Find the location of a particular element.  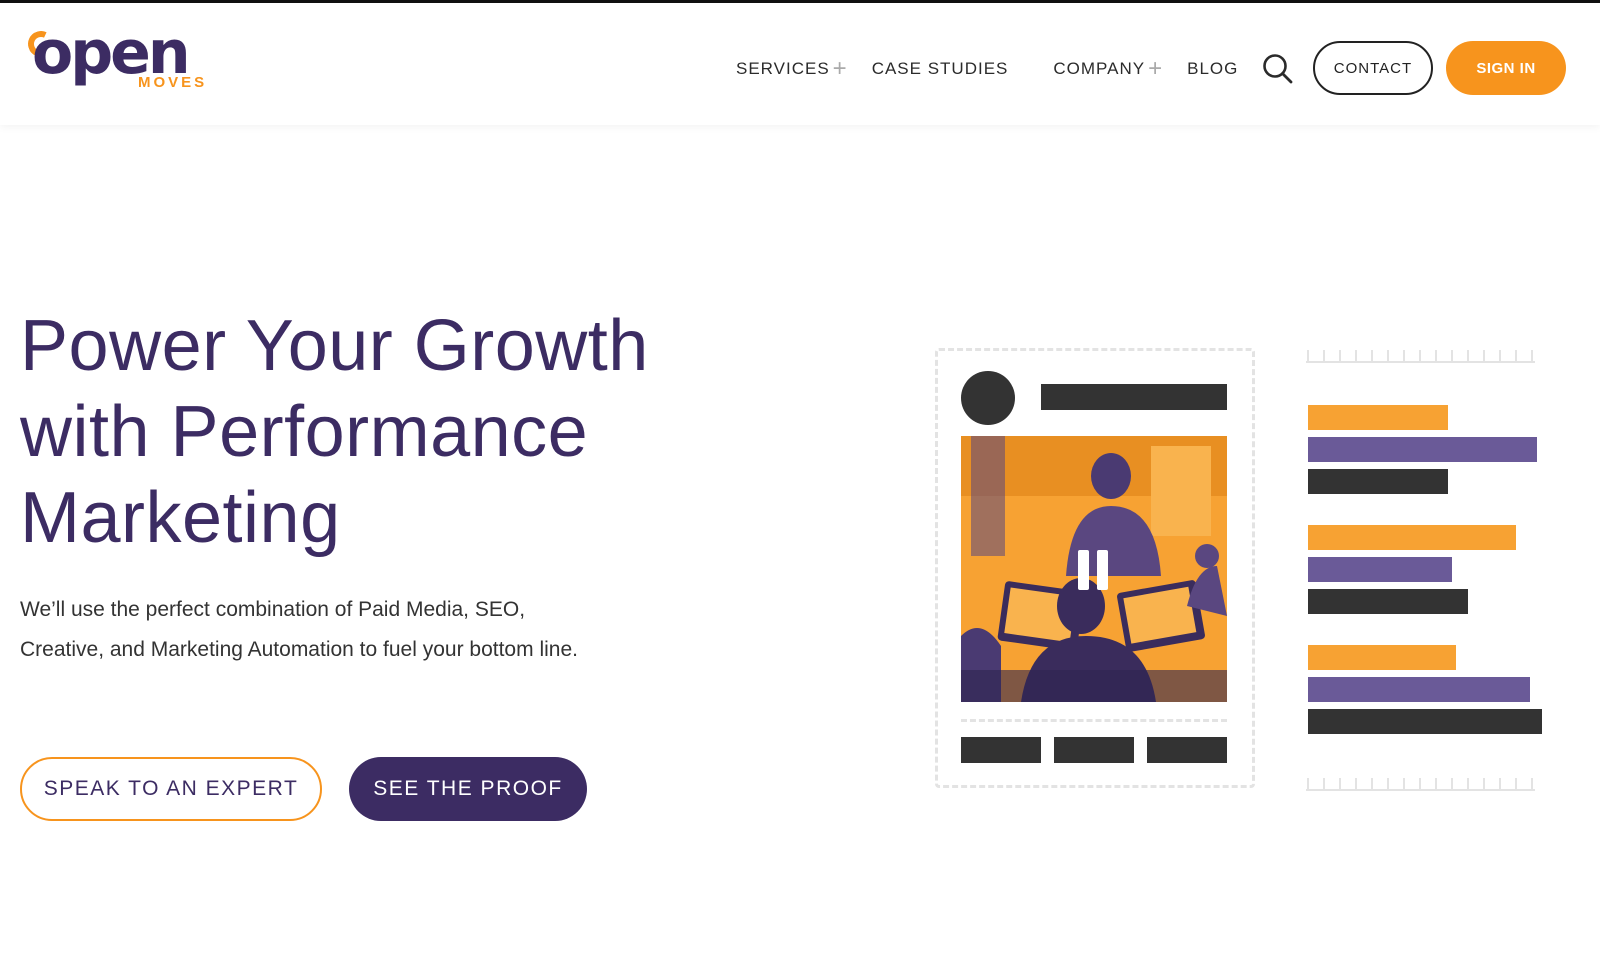

logo-subtext: MOVES is located at coordinates (173, 82).